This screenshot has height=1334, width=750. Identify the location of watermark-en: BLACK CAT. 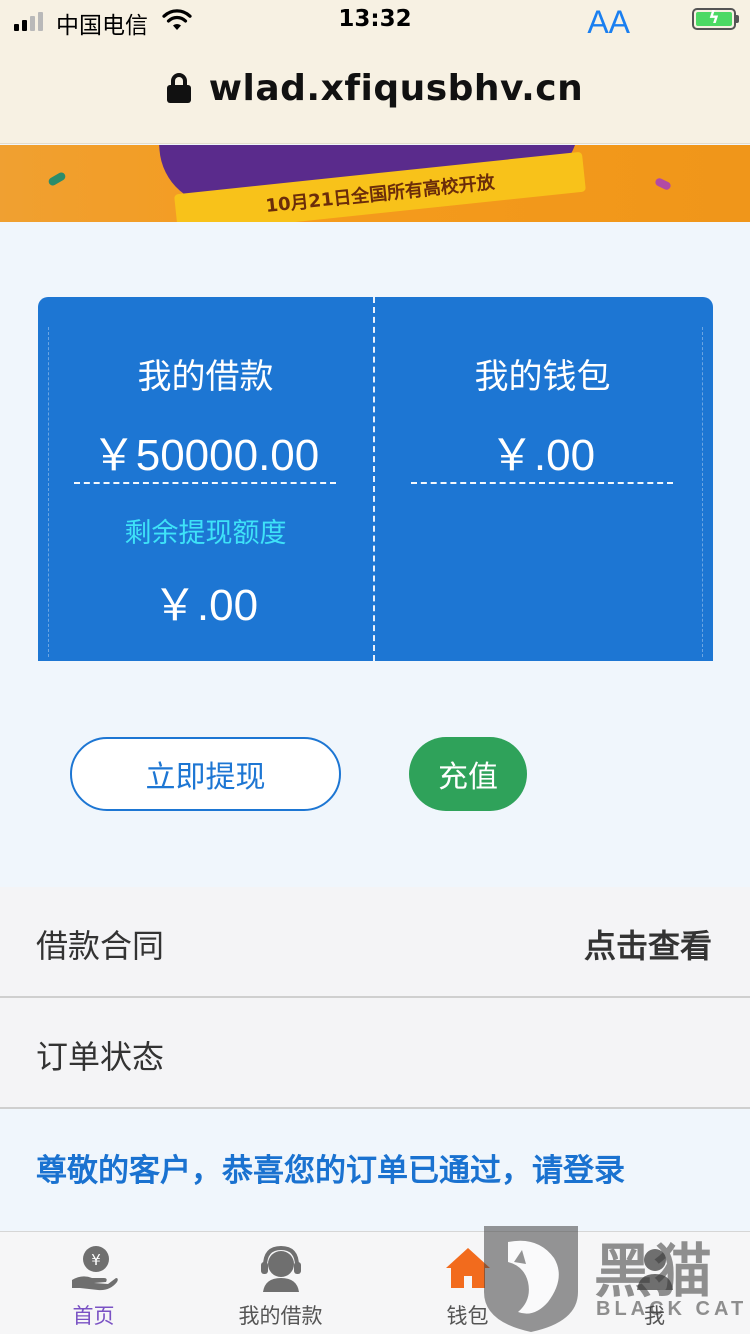
(672, 1309).